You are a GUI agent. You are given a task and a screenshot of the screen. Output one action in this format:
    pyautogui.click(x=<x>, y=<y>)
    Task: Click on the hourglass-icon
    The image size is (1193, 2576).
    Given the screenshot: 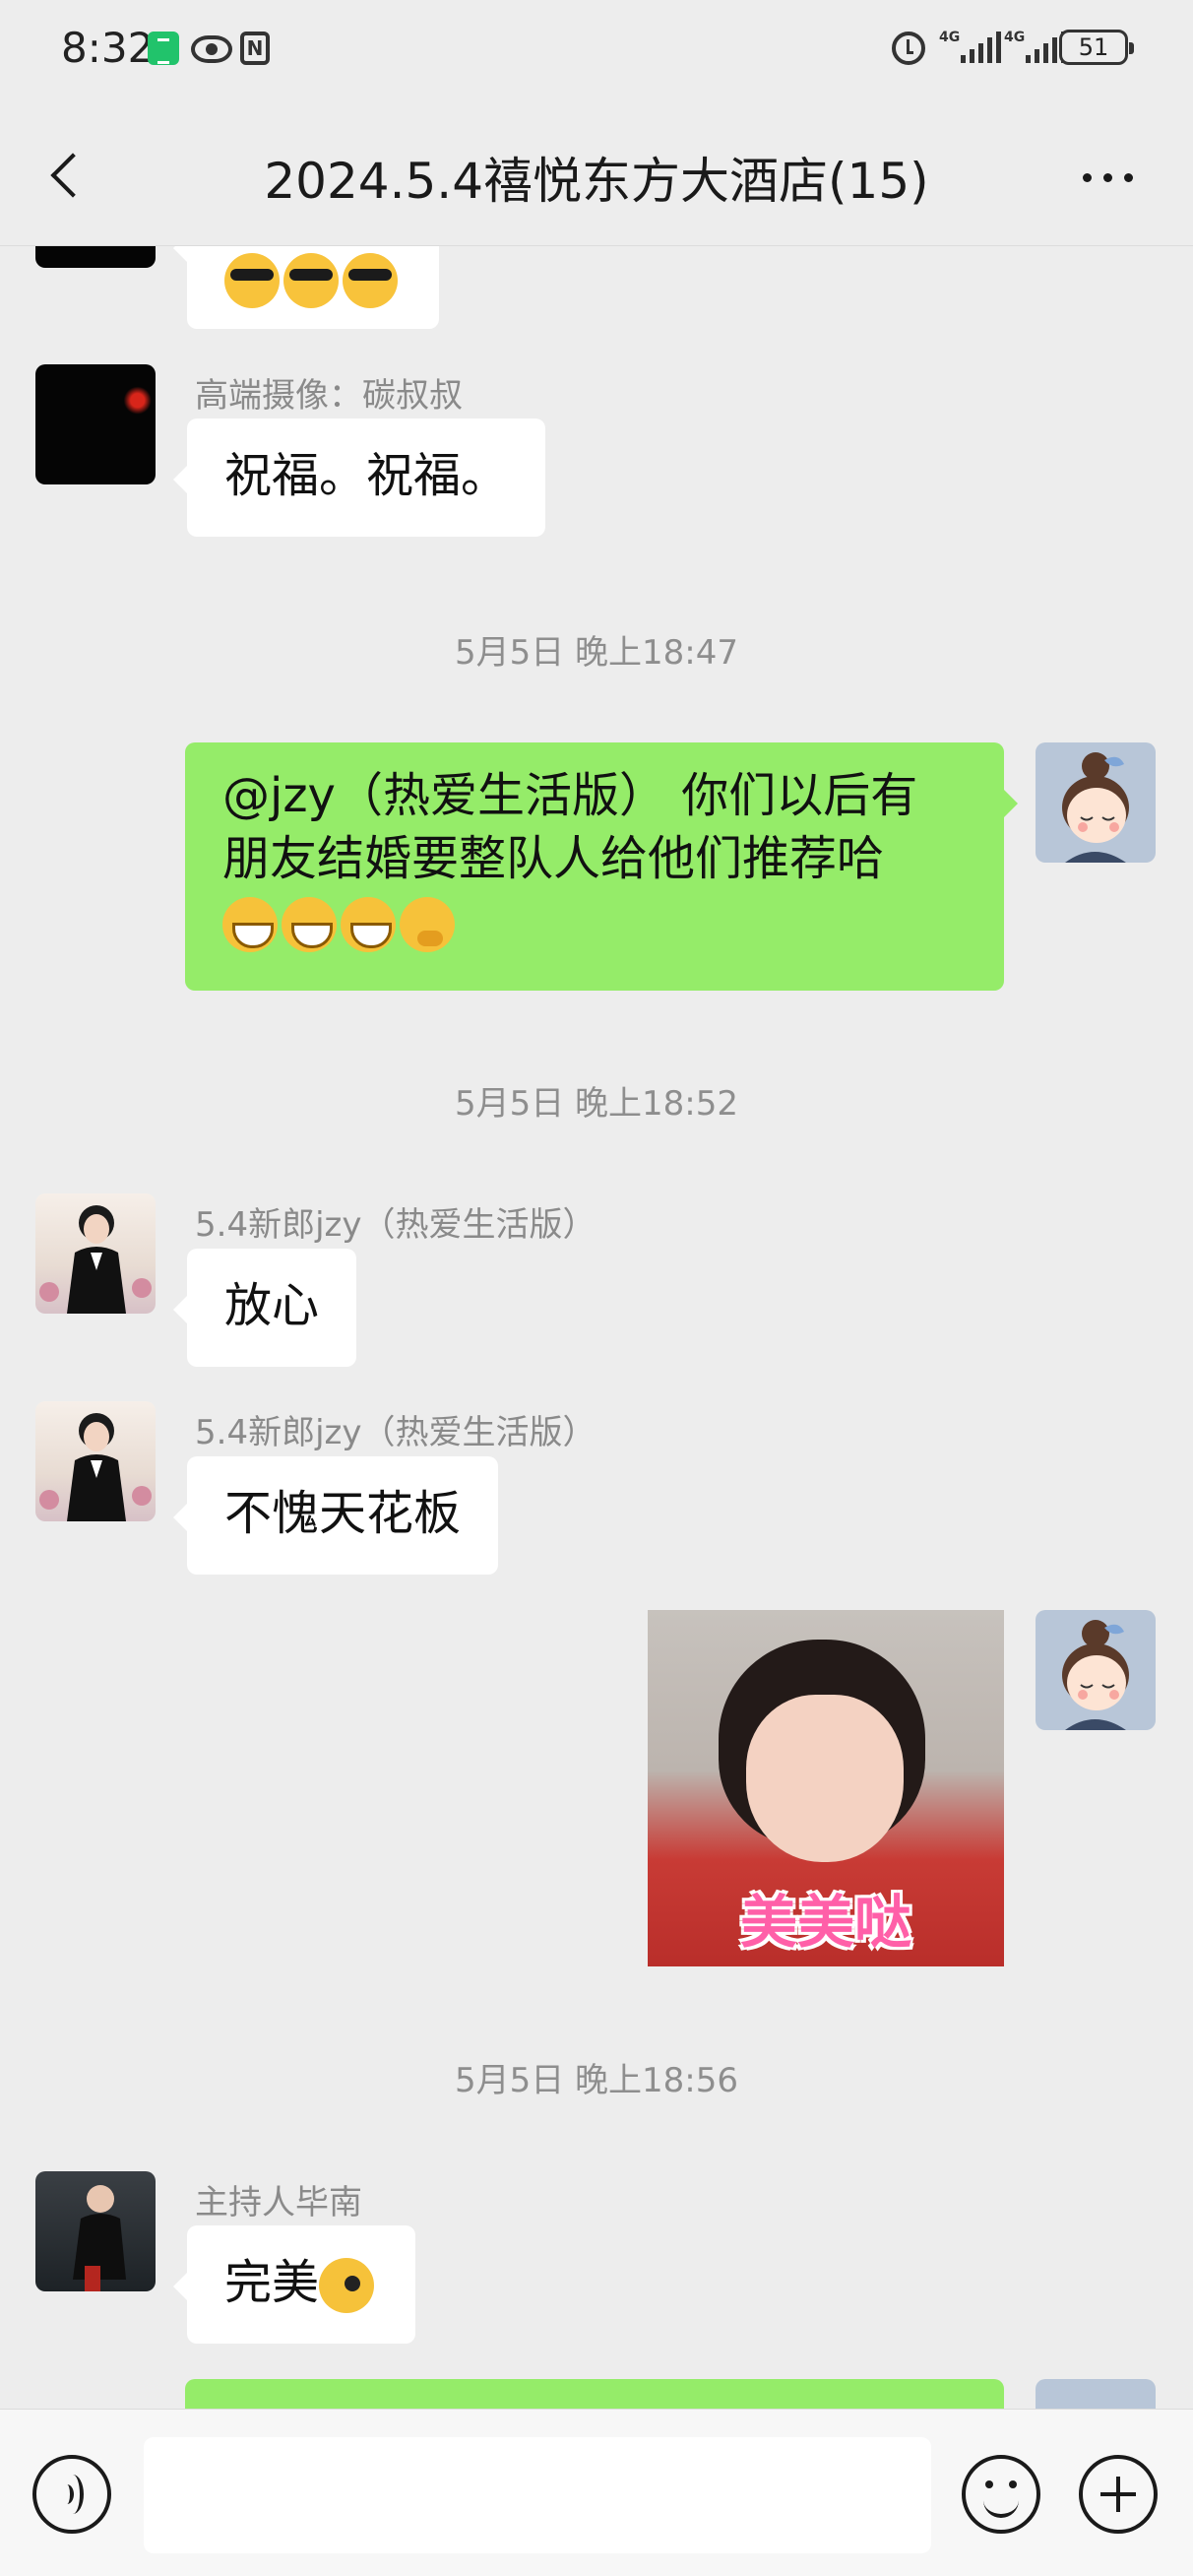 What is the action you would take?
    pyautogui.click(x=163, y=48)
    